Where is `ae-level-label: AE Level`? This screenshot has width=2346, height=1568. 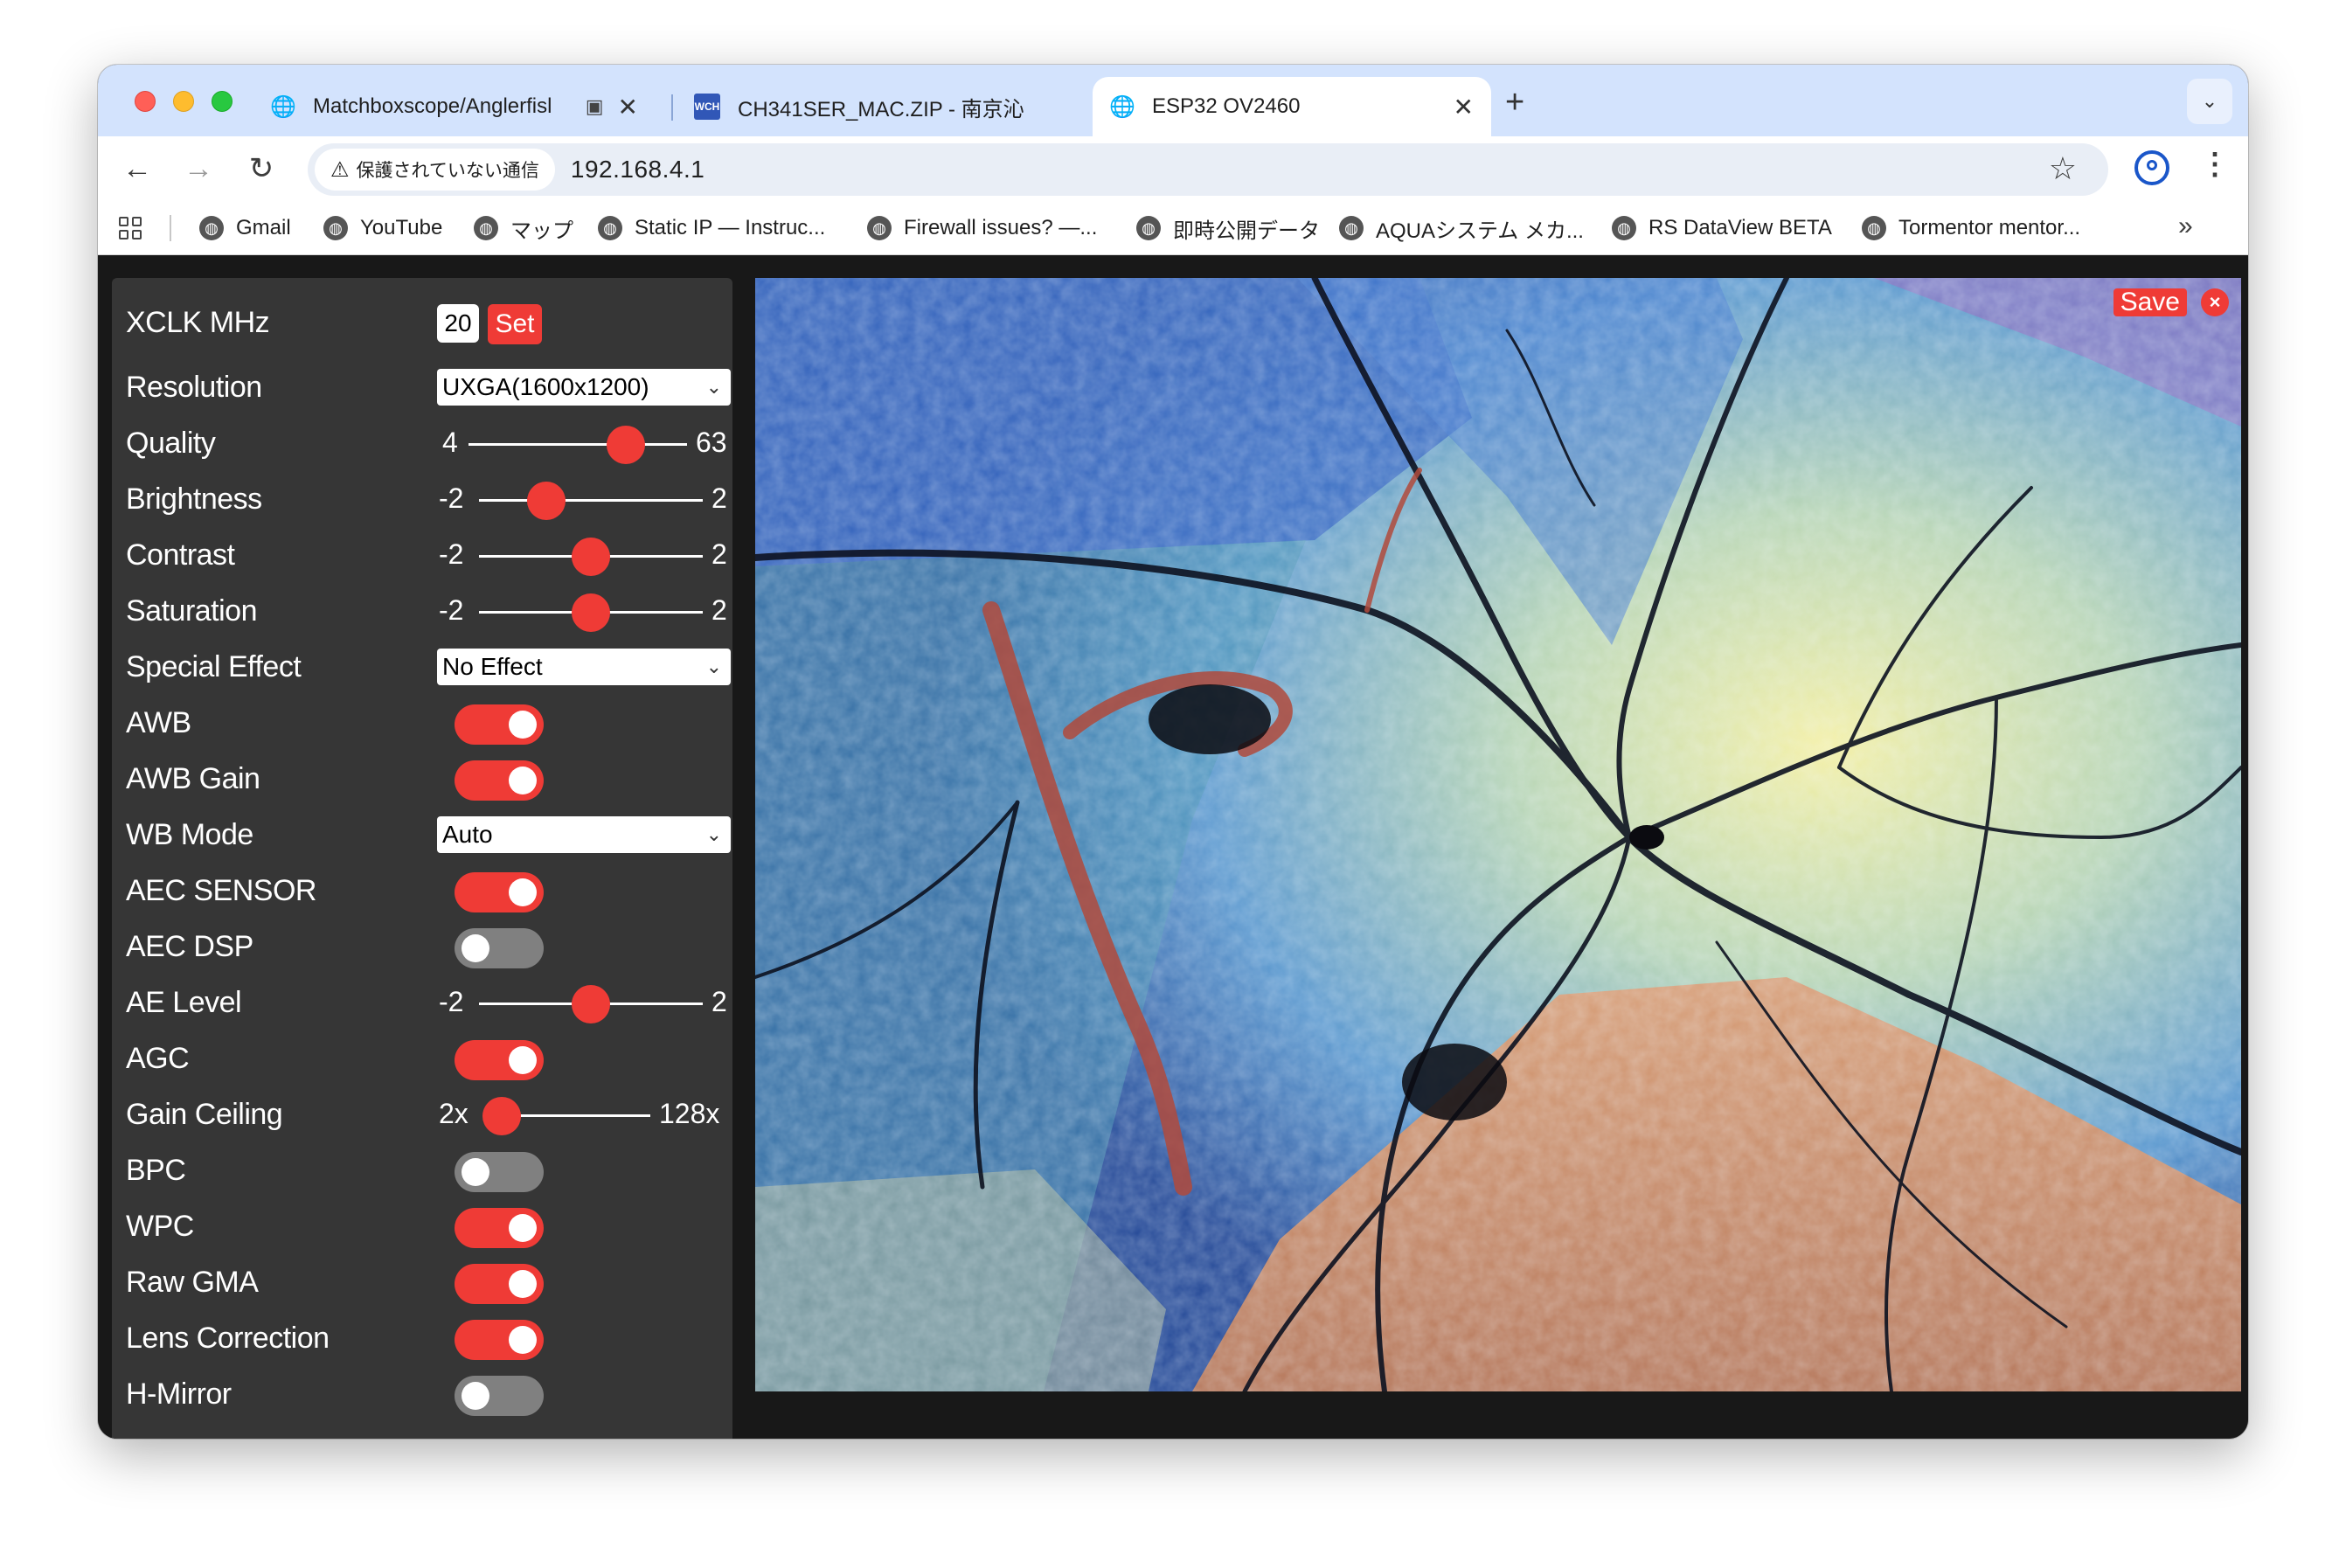
ae-level-label: AE Level is located at coordinates (184, 1003).